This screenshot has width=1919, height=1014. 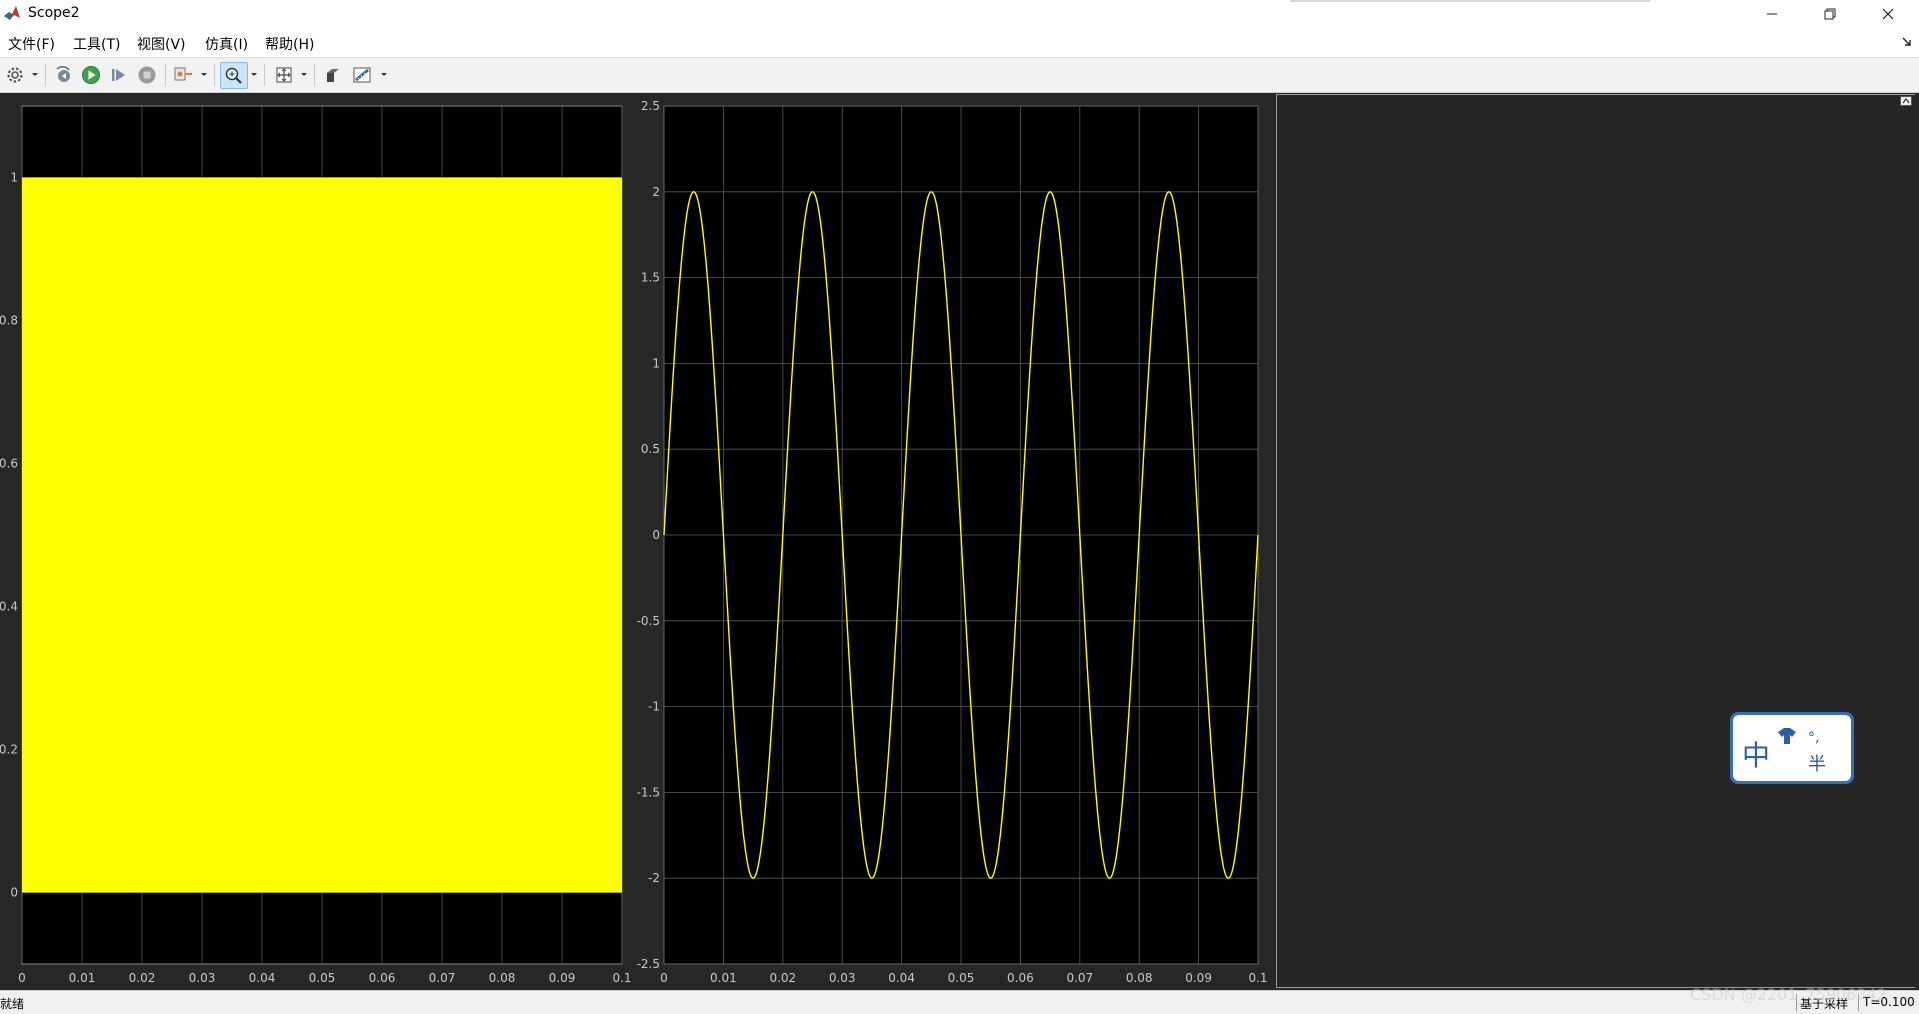 What do you see at coordinates (9, 464) in the screenshot?
I see `y-tick-label: 0.6` at bounding box center [9, 464].